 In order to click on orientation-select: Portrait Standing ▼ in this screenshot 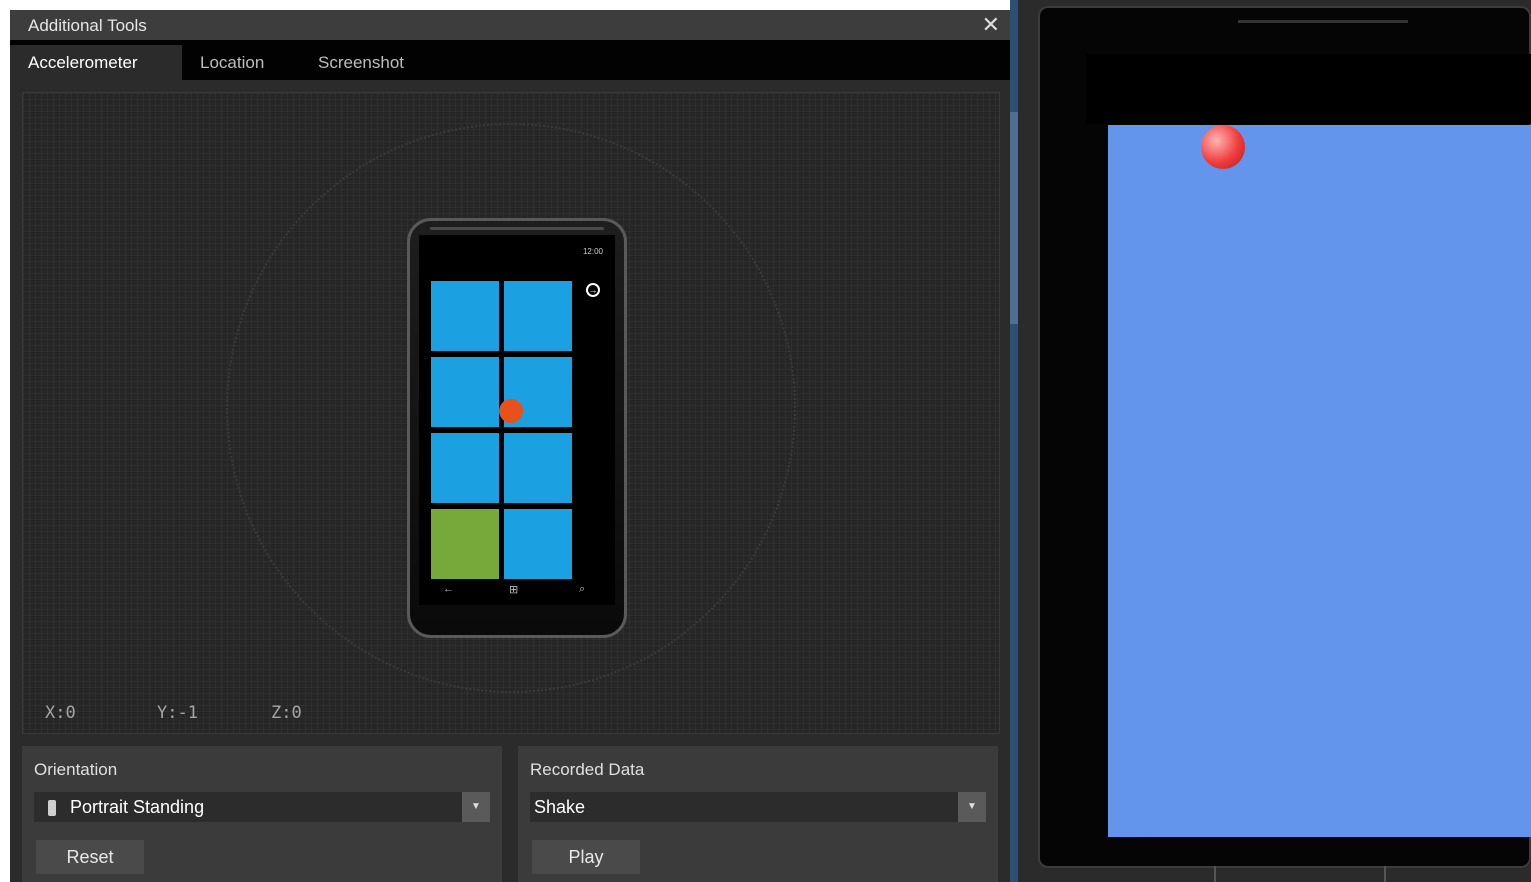, I will do `click(262, 807)`.